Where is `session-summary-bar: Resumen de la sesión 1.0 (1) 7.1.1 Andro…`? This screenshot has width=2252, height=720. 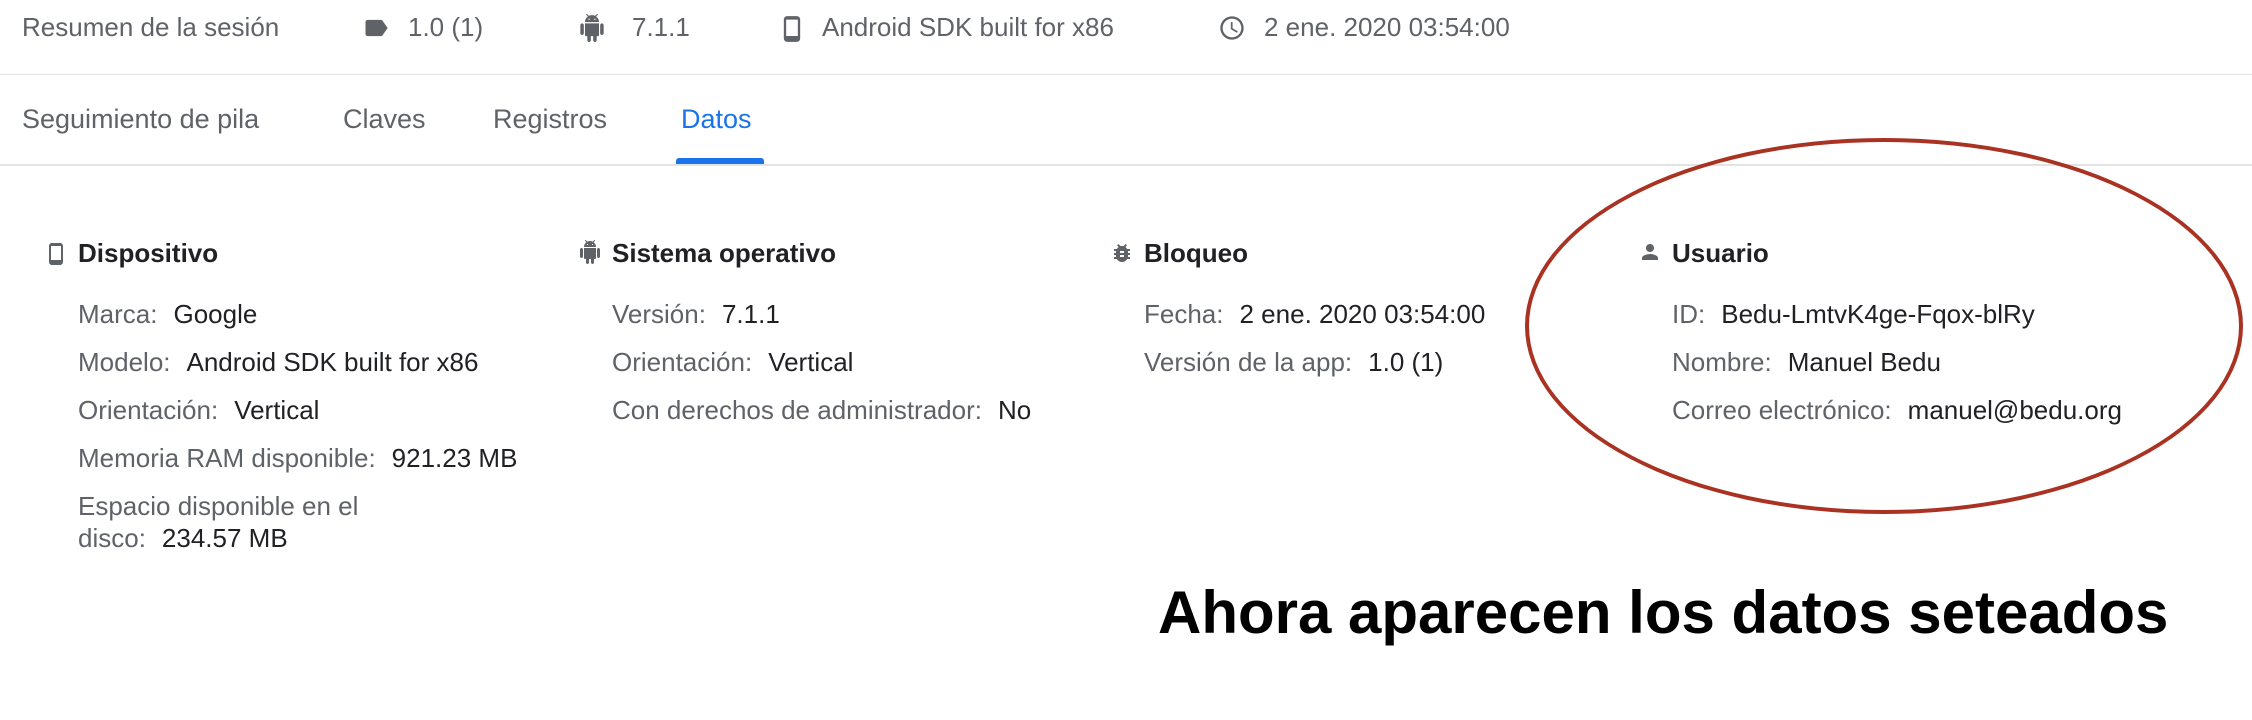 session-summary-bar: Resumen de la sesión 1.0 (1) 7.1.1 Andro… is located at coordinates (1126, 37).